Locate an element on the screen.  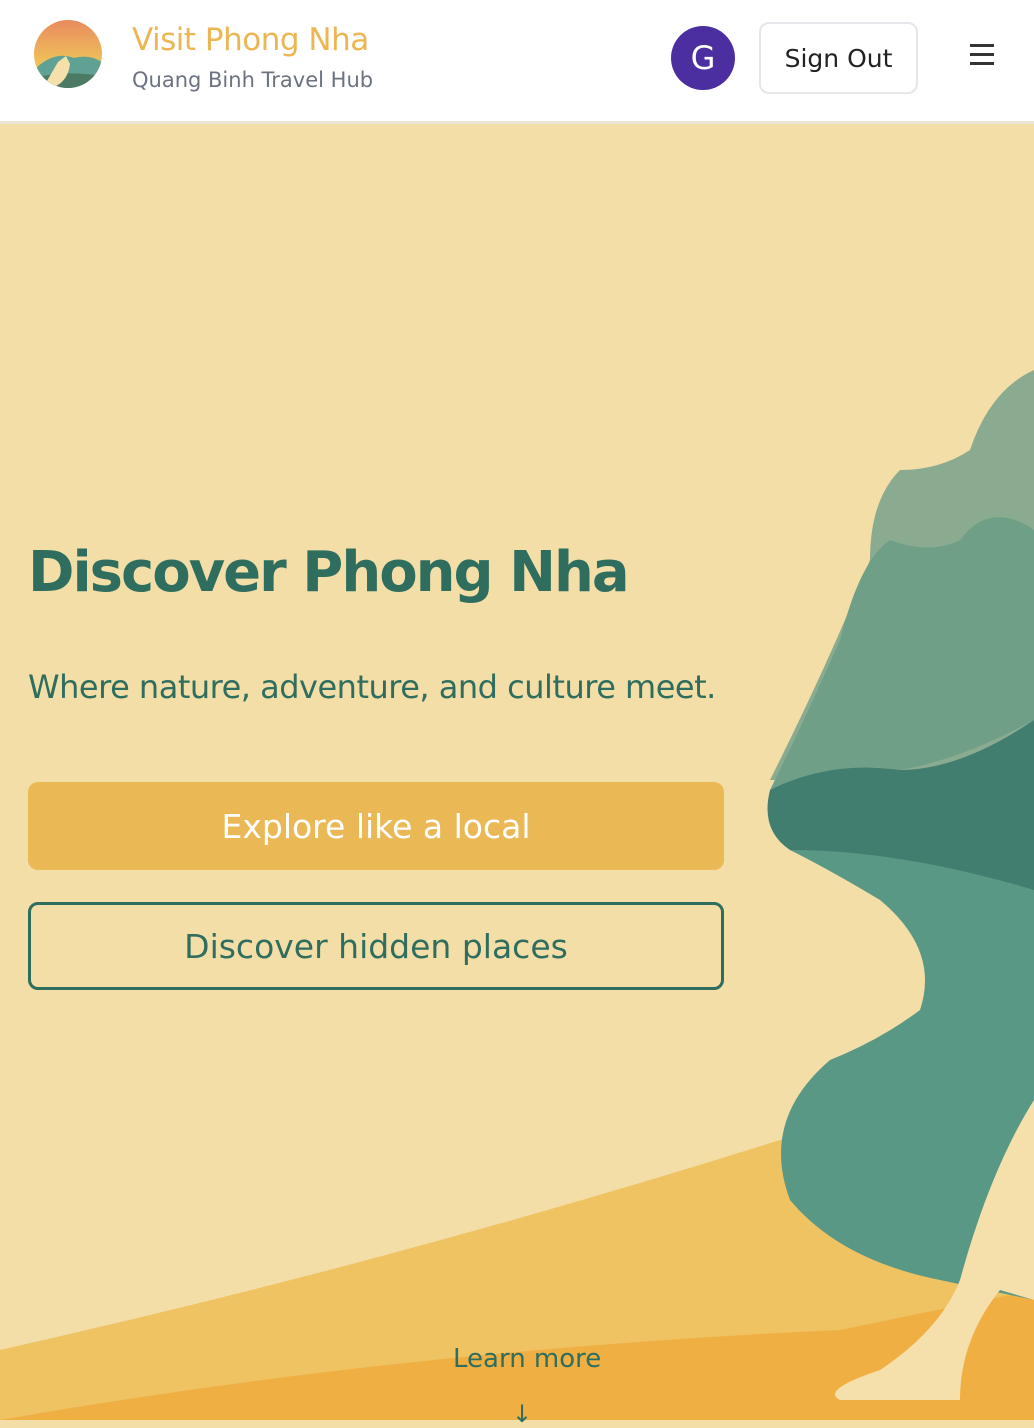
avatar: G is located at coordinates (703, 58).